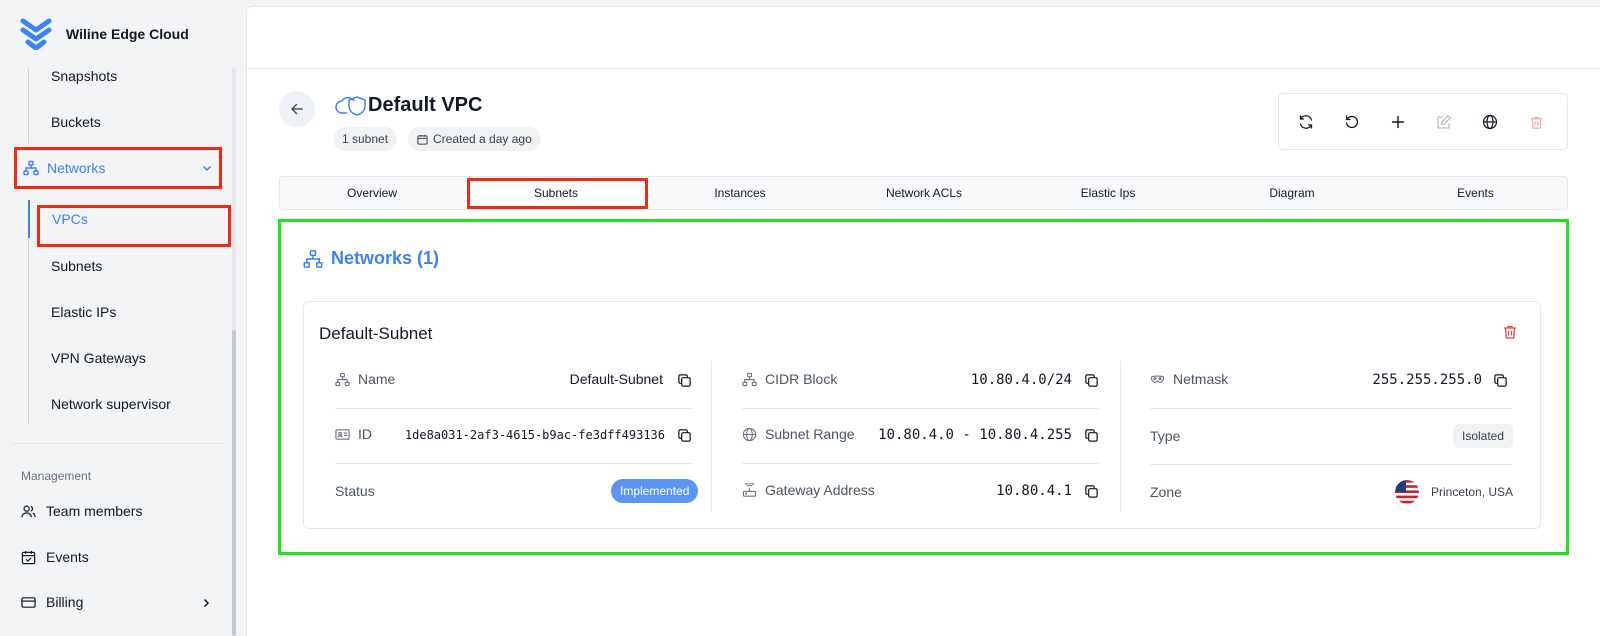  I want to click on users-icon, so click(28, 511).